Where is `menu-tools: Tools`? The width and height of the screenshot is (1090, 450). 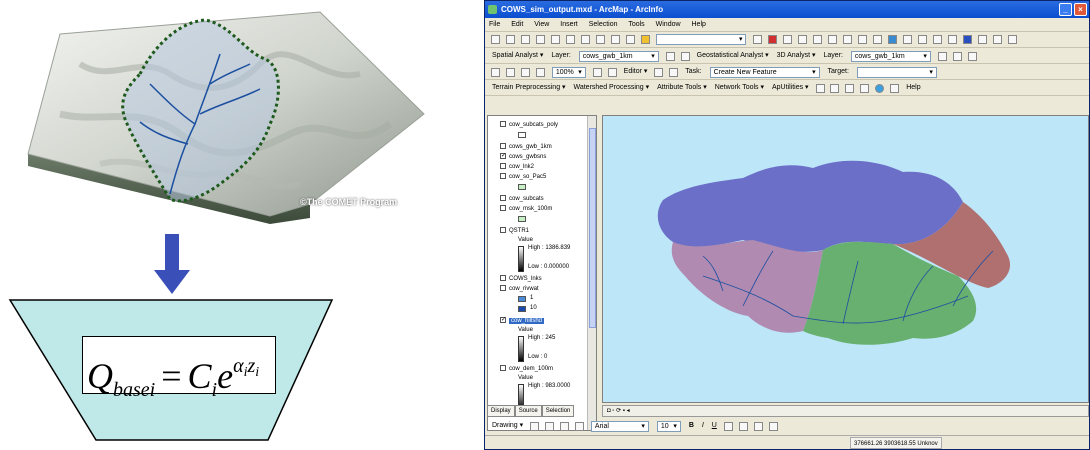
menu-tools: Tools is located at coordinates (636, 24).